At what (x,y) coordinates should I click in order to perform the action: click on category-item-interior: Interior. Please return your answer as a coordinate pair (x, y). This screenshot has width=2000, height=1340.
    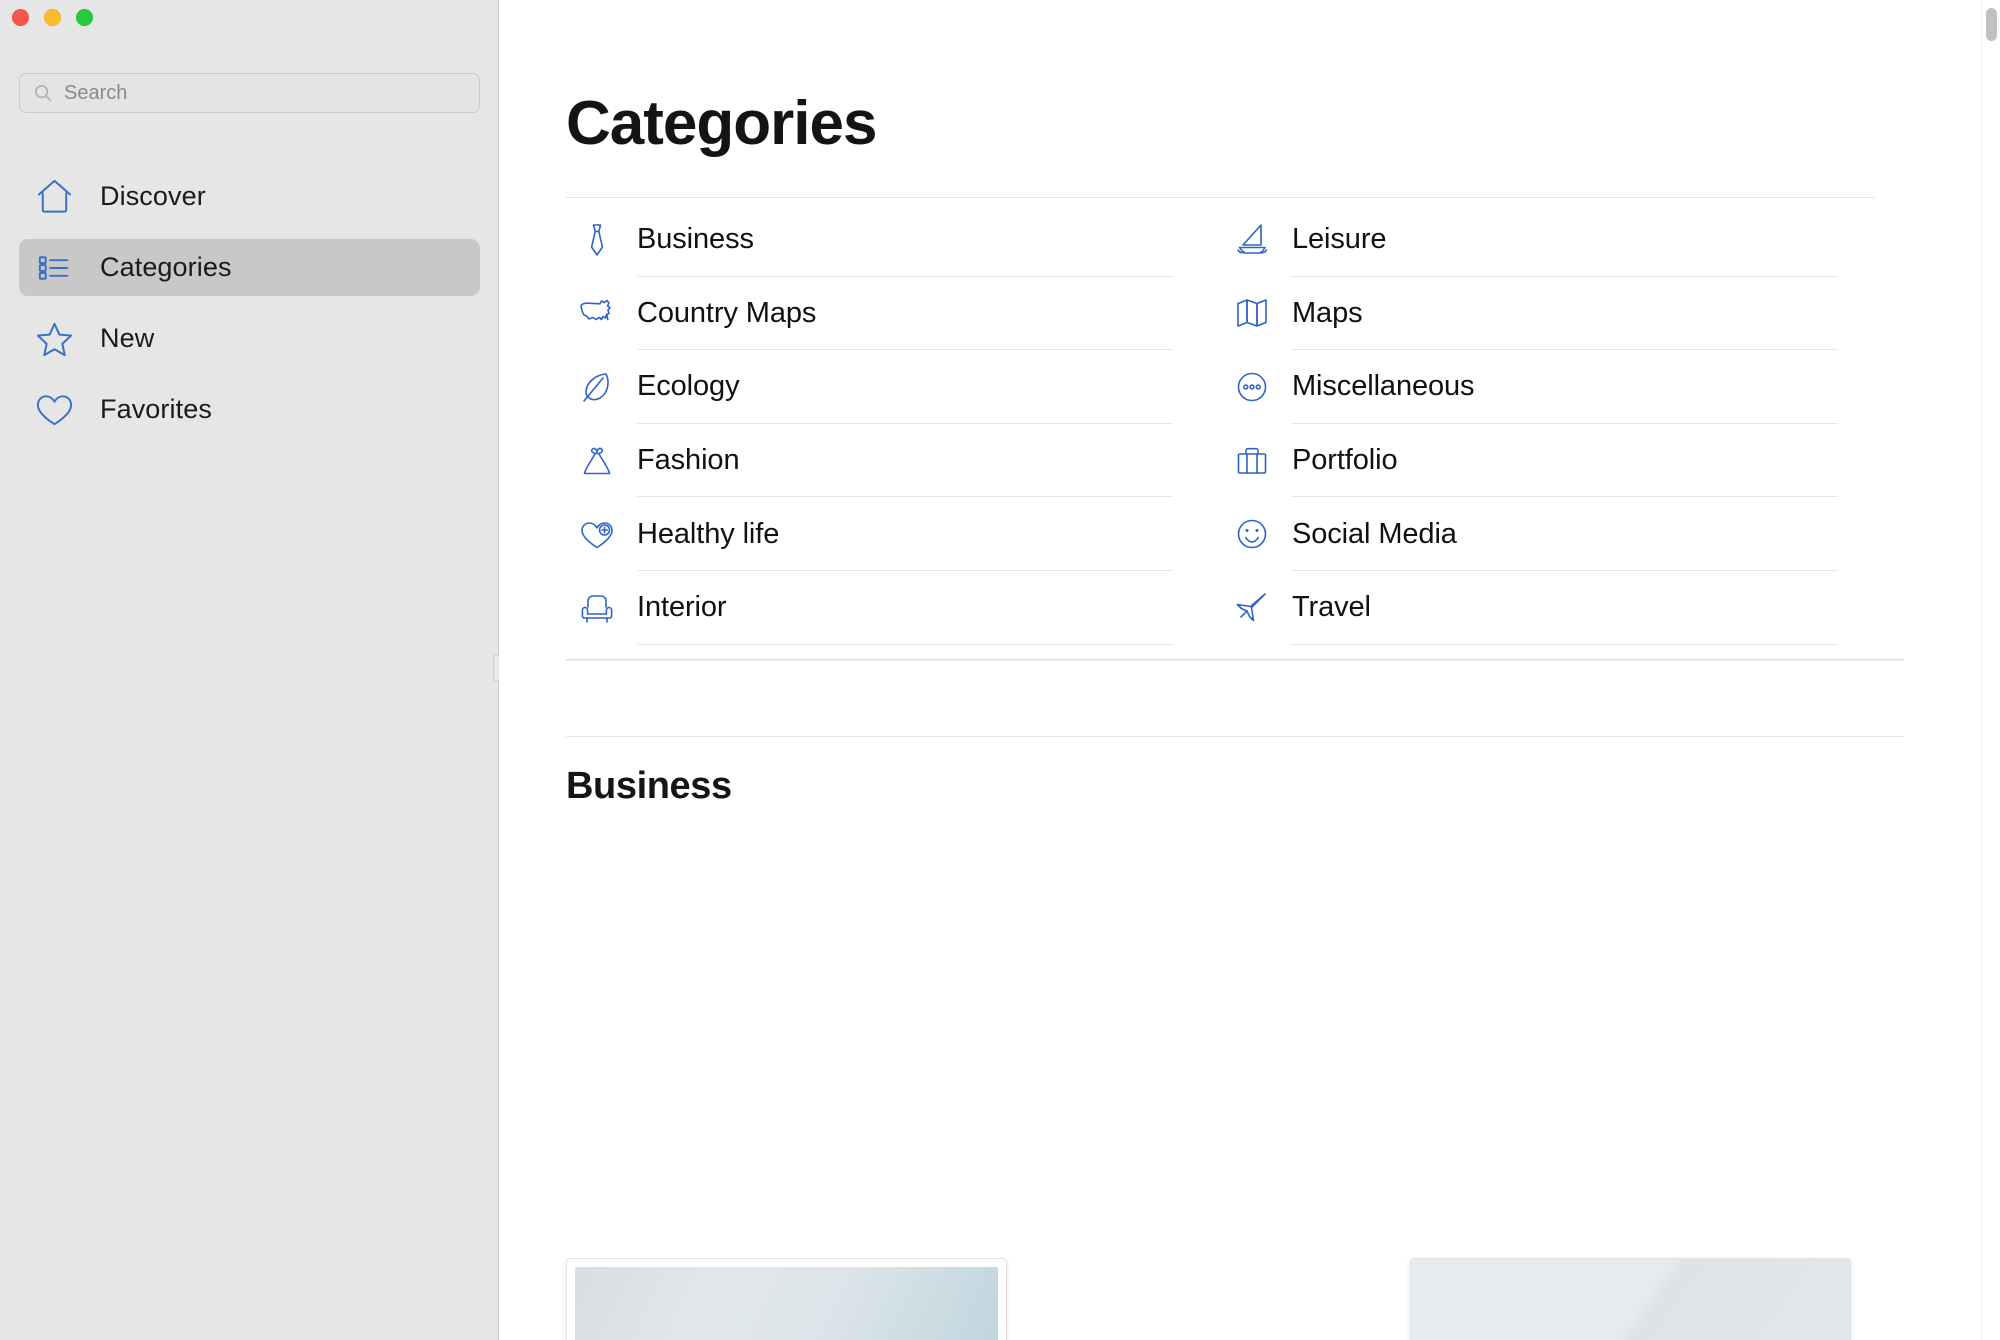
    Looking at the image, I should click on (893, 608).